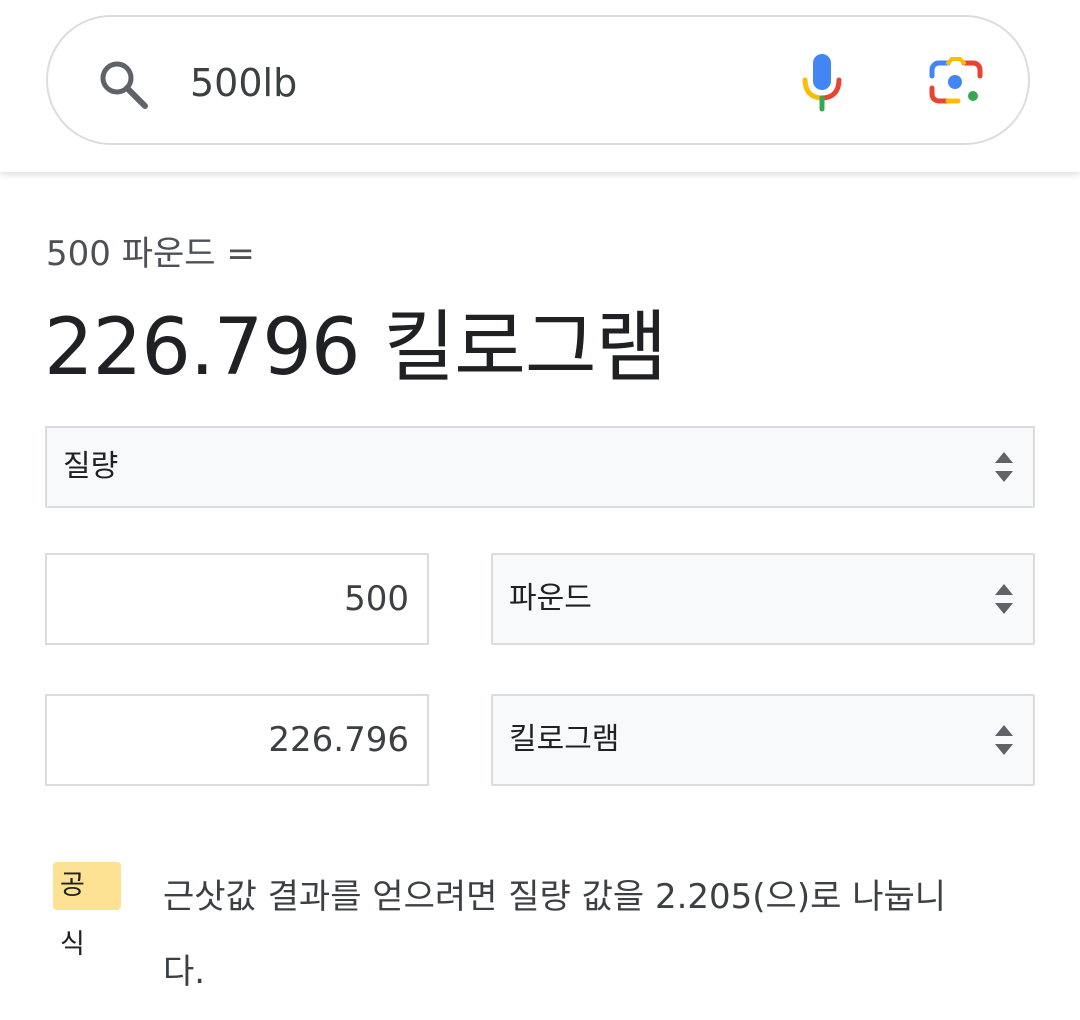 The width and height of the screenshot is (1080, 1020). What do you see at coordinates (956, 82) in the screenshot?
I see `lens-icon` at bounding box center [956, 82].